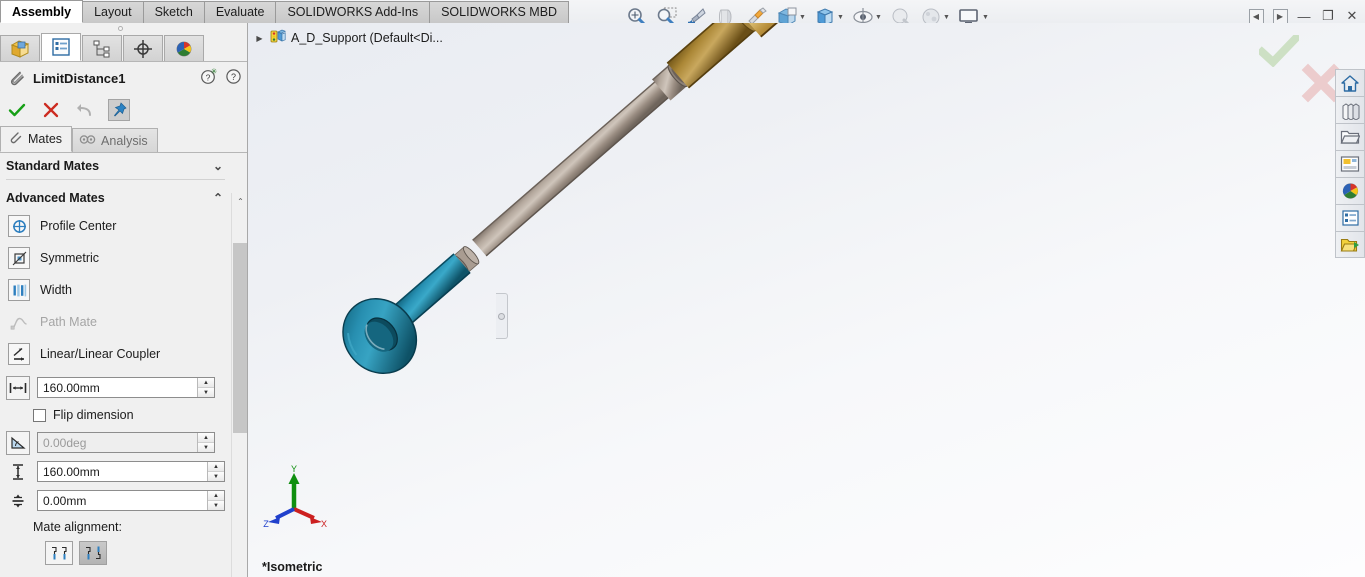 The image size is (1365, 577). I want to click on scrollbar-thumb, so click(240, 338).